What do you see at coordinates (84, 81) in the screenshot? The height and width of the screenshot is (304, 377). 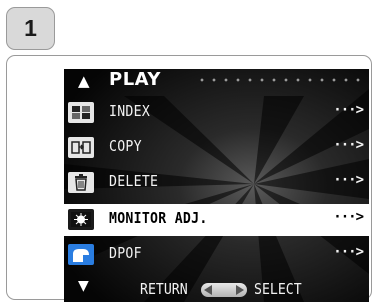 I see `scroll-up-icon: ▲` at bounding box center [84, 81].